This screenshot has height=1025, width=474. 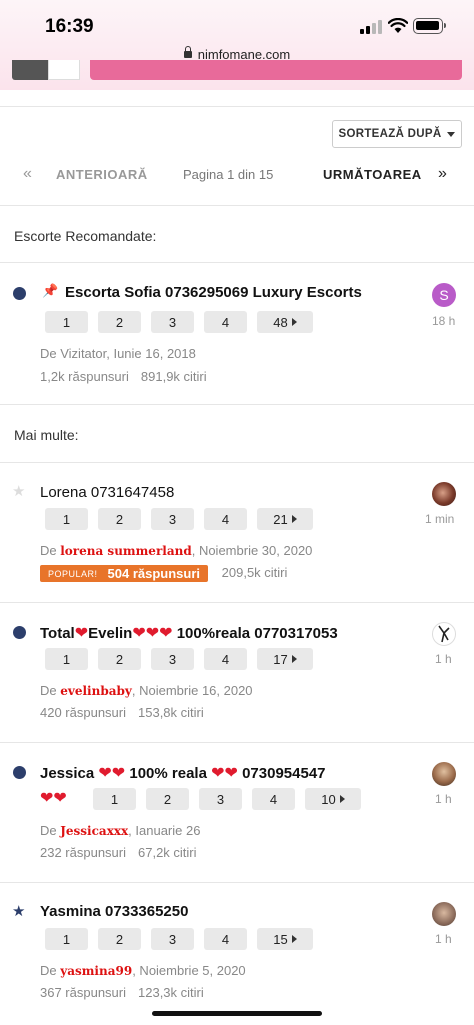 I want to click on topic-pages: 1 2 3 4 10, so click(x=227, y=799).